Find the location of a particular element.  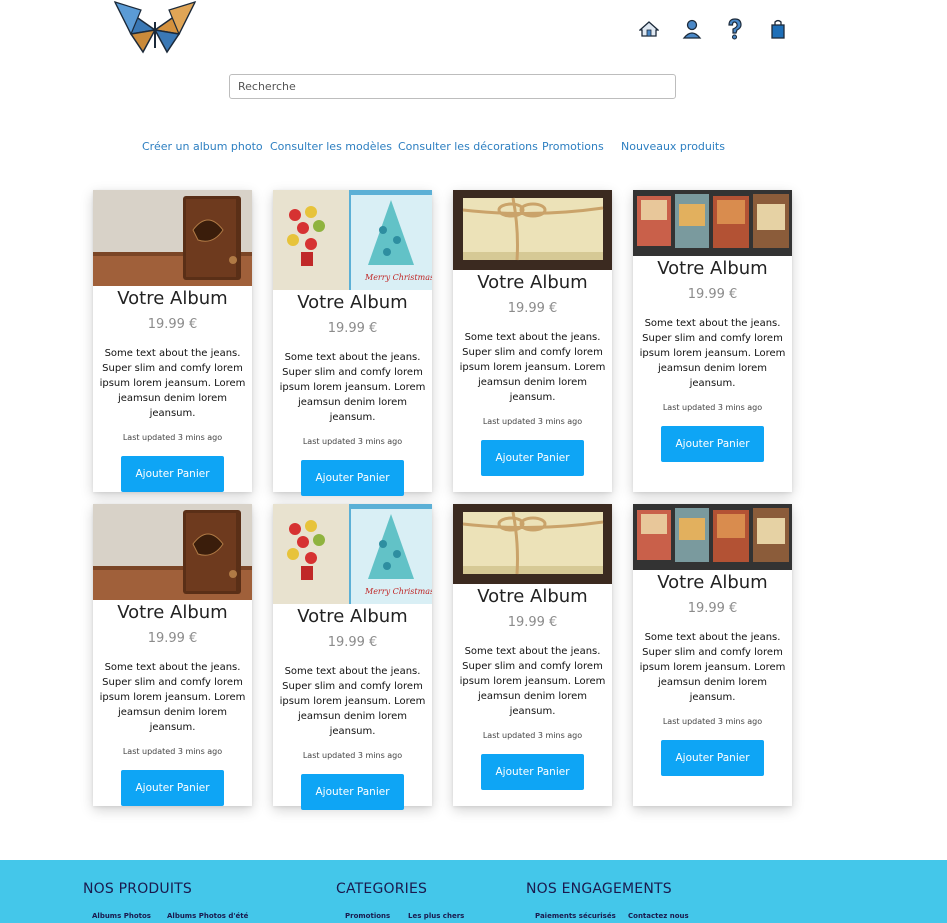

nav-new-products: Nouveaux produits is located at coordinates (673, 146).